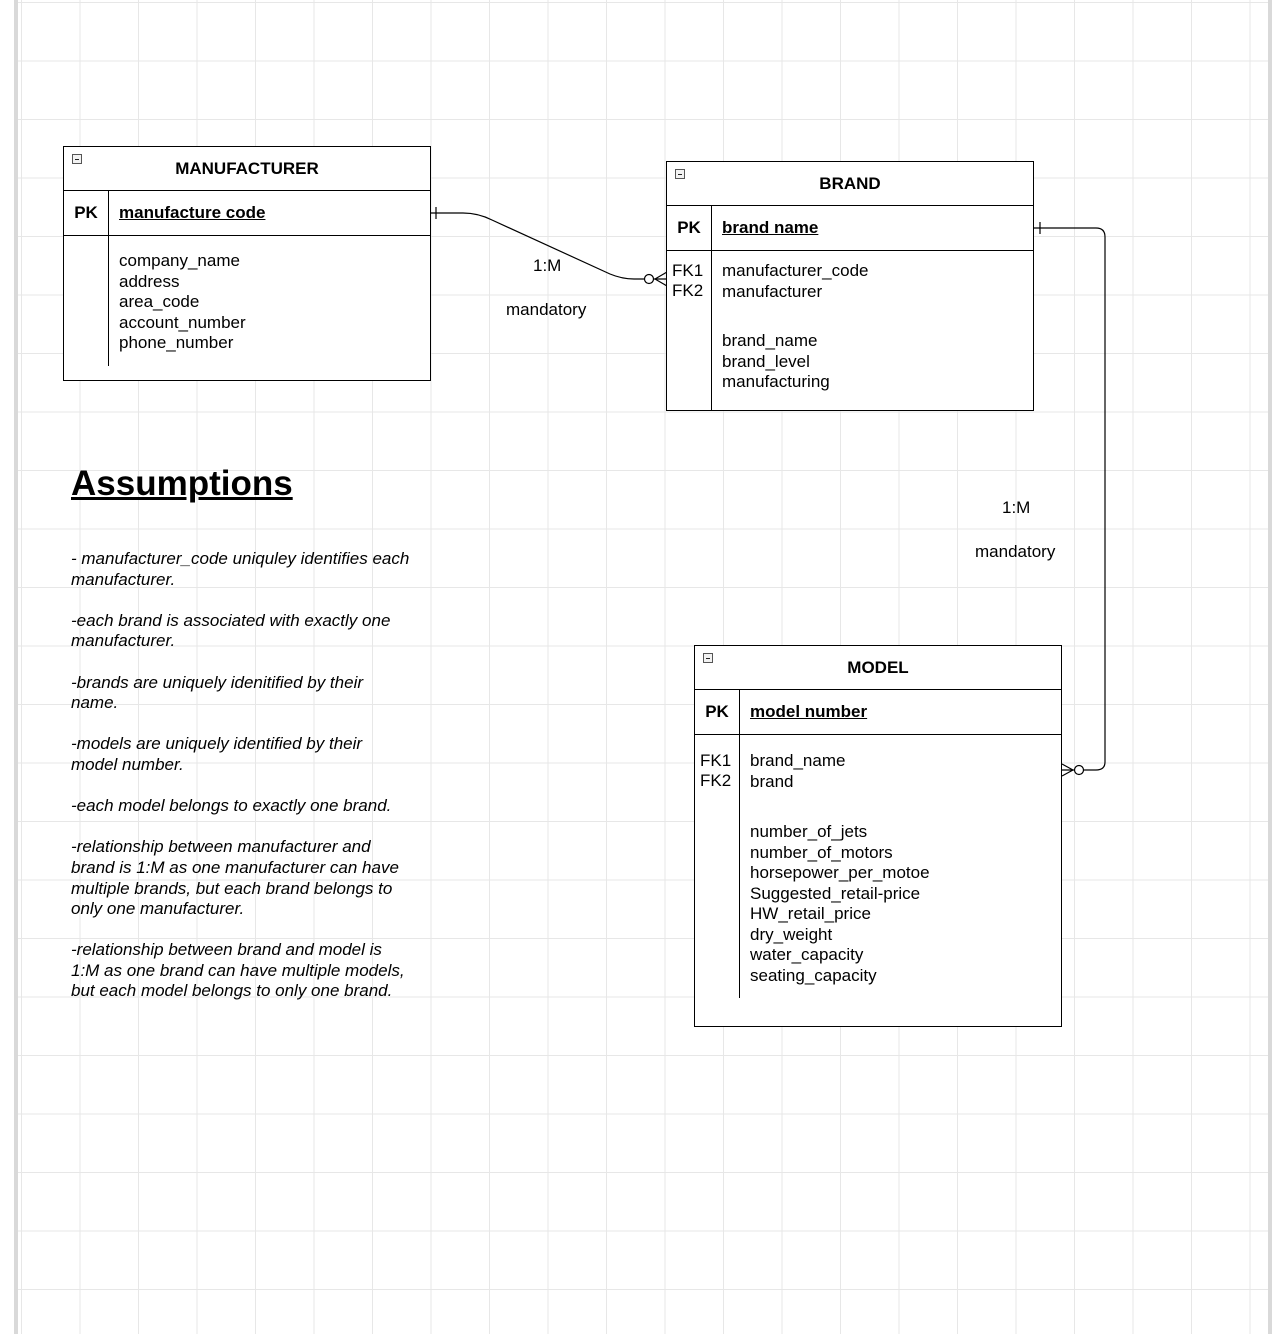 The height and width of the screenshot is (1334, 1288). What do you see at coordinates (182, 483) in the screenshot?
I see `assumptions-heading: Assumptions` at bounding box center [182, 483].